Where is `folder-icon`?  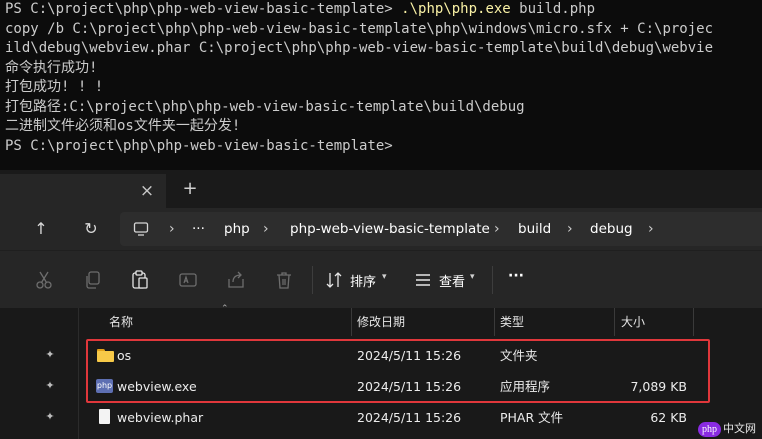 folder-icon is located at coordinates (105, 355).